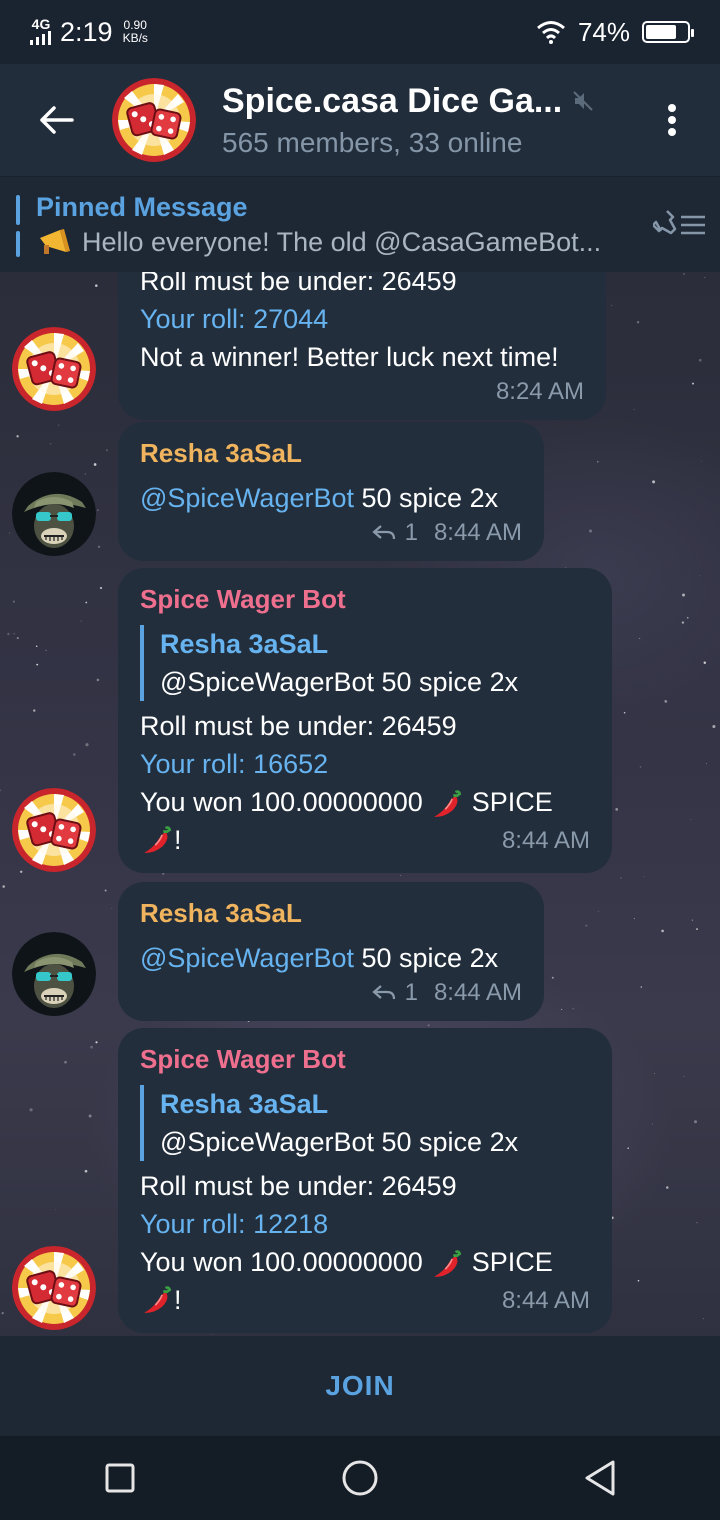 The width and height of the screenshot is (720, 1520). What do you see at coordinates (383, 532) in the screenshot?
I see `reply-icon` at bounding box center [383, 532].